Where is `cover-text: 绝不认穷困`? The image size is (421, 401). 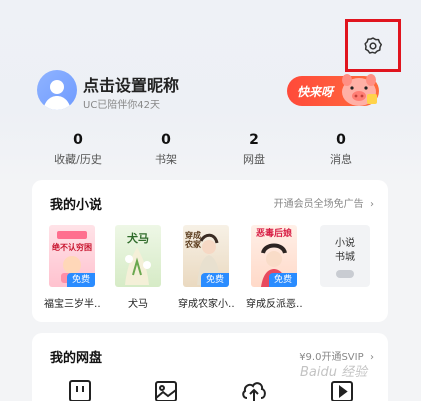 cover-text: 绝不认穷困 is located at coordinates (72, 247).